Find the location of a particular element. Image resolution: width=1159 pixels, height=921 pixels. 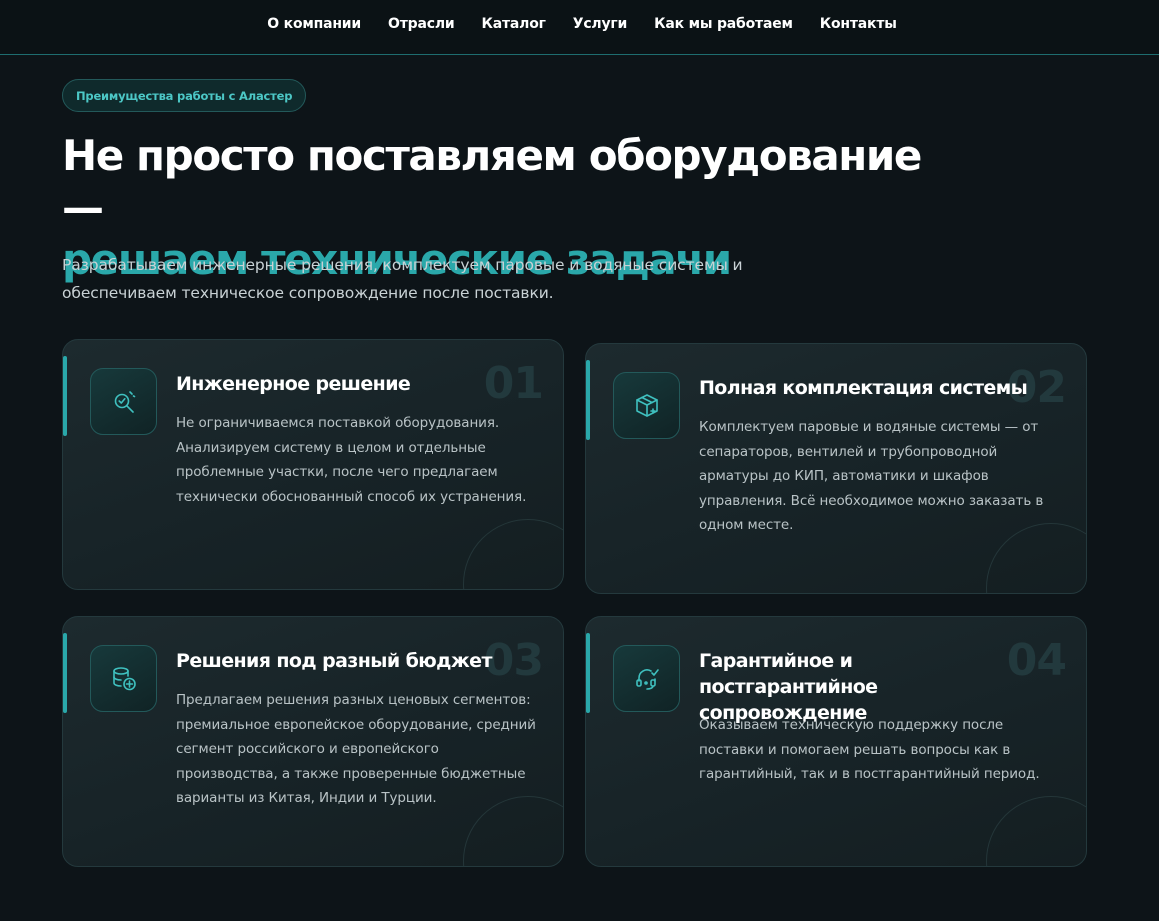

card-title: Инженерное решение is located at coordinates (293, 384).